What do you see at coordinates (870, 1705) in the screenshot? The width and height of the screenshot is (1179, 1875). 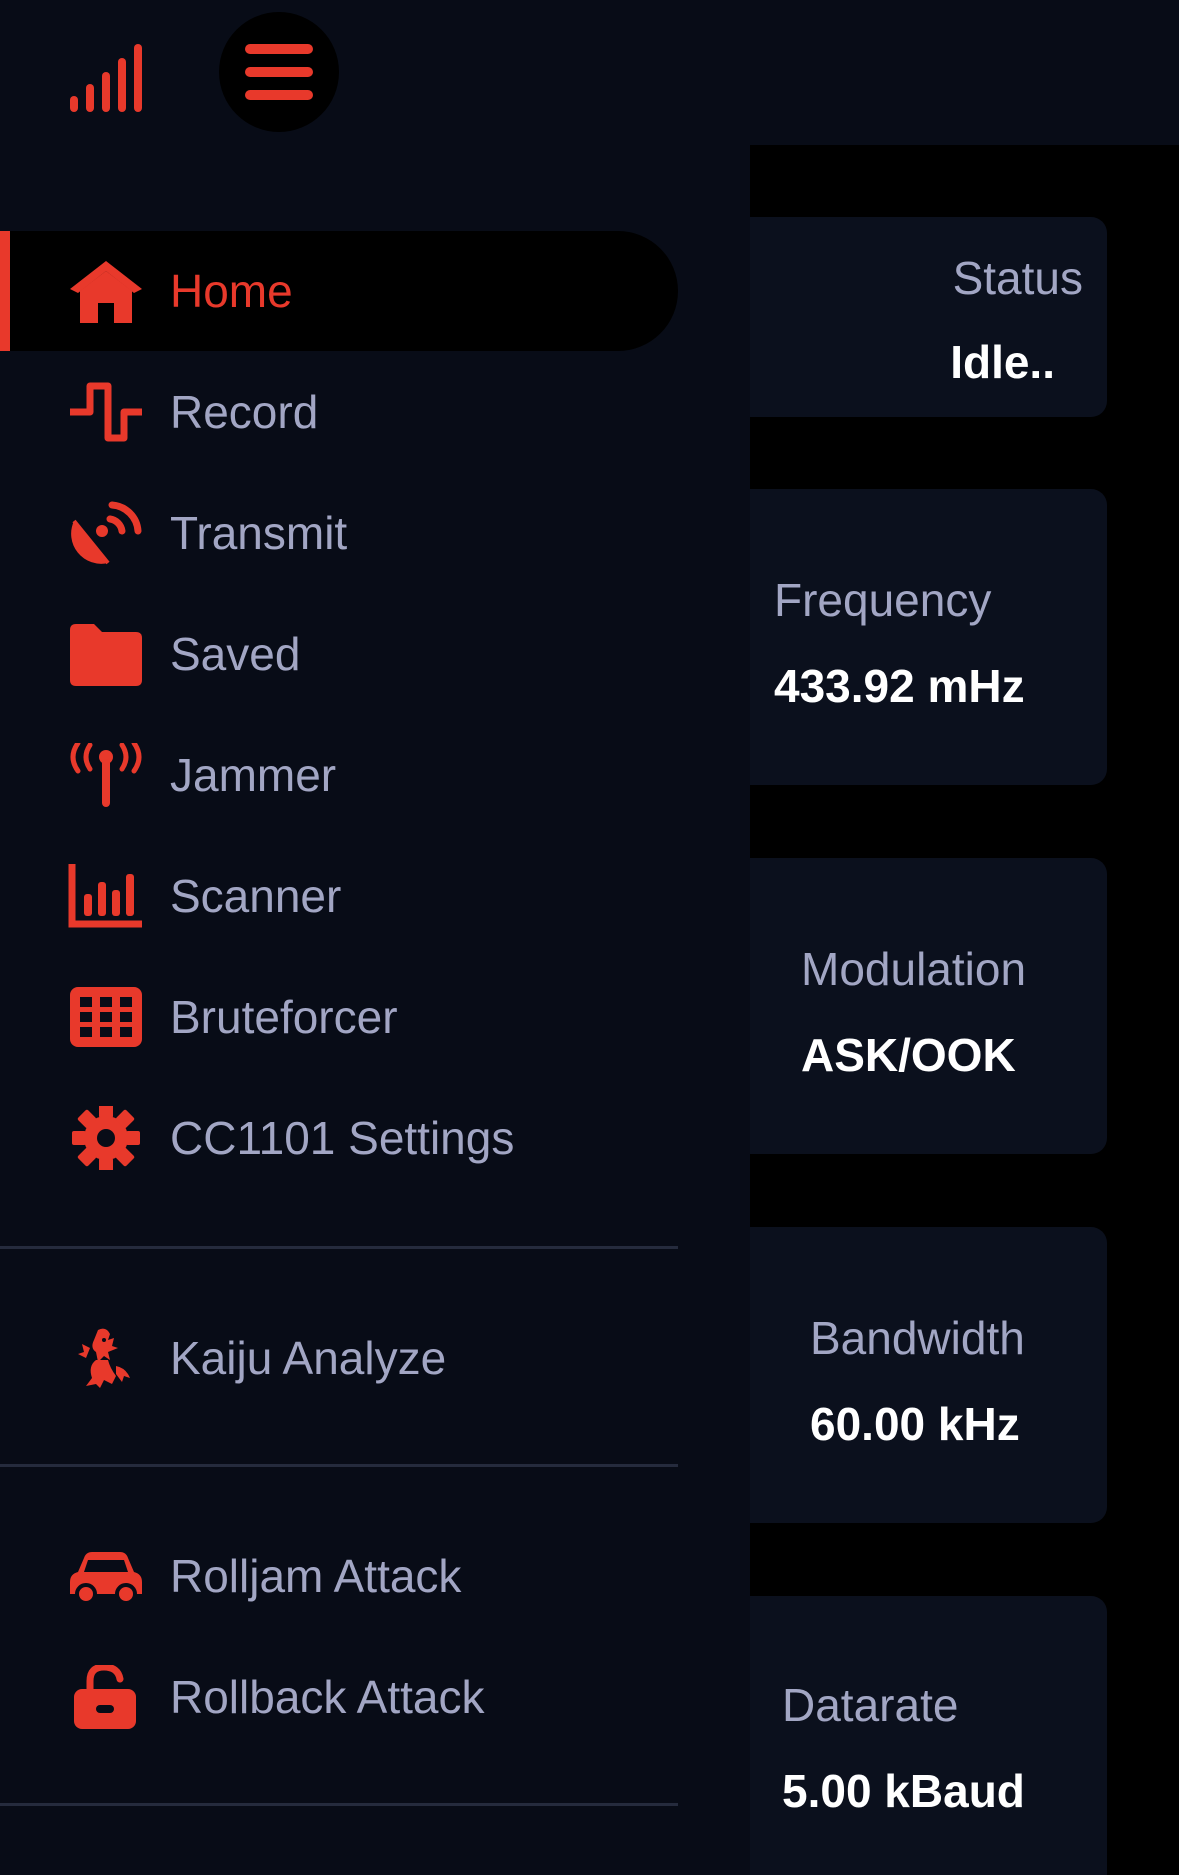 I see `datarate-label: Datarate` at bounding box center [870, 1705].